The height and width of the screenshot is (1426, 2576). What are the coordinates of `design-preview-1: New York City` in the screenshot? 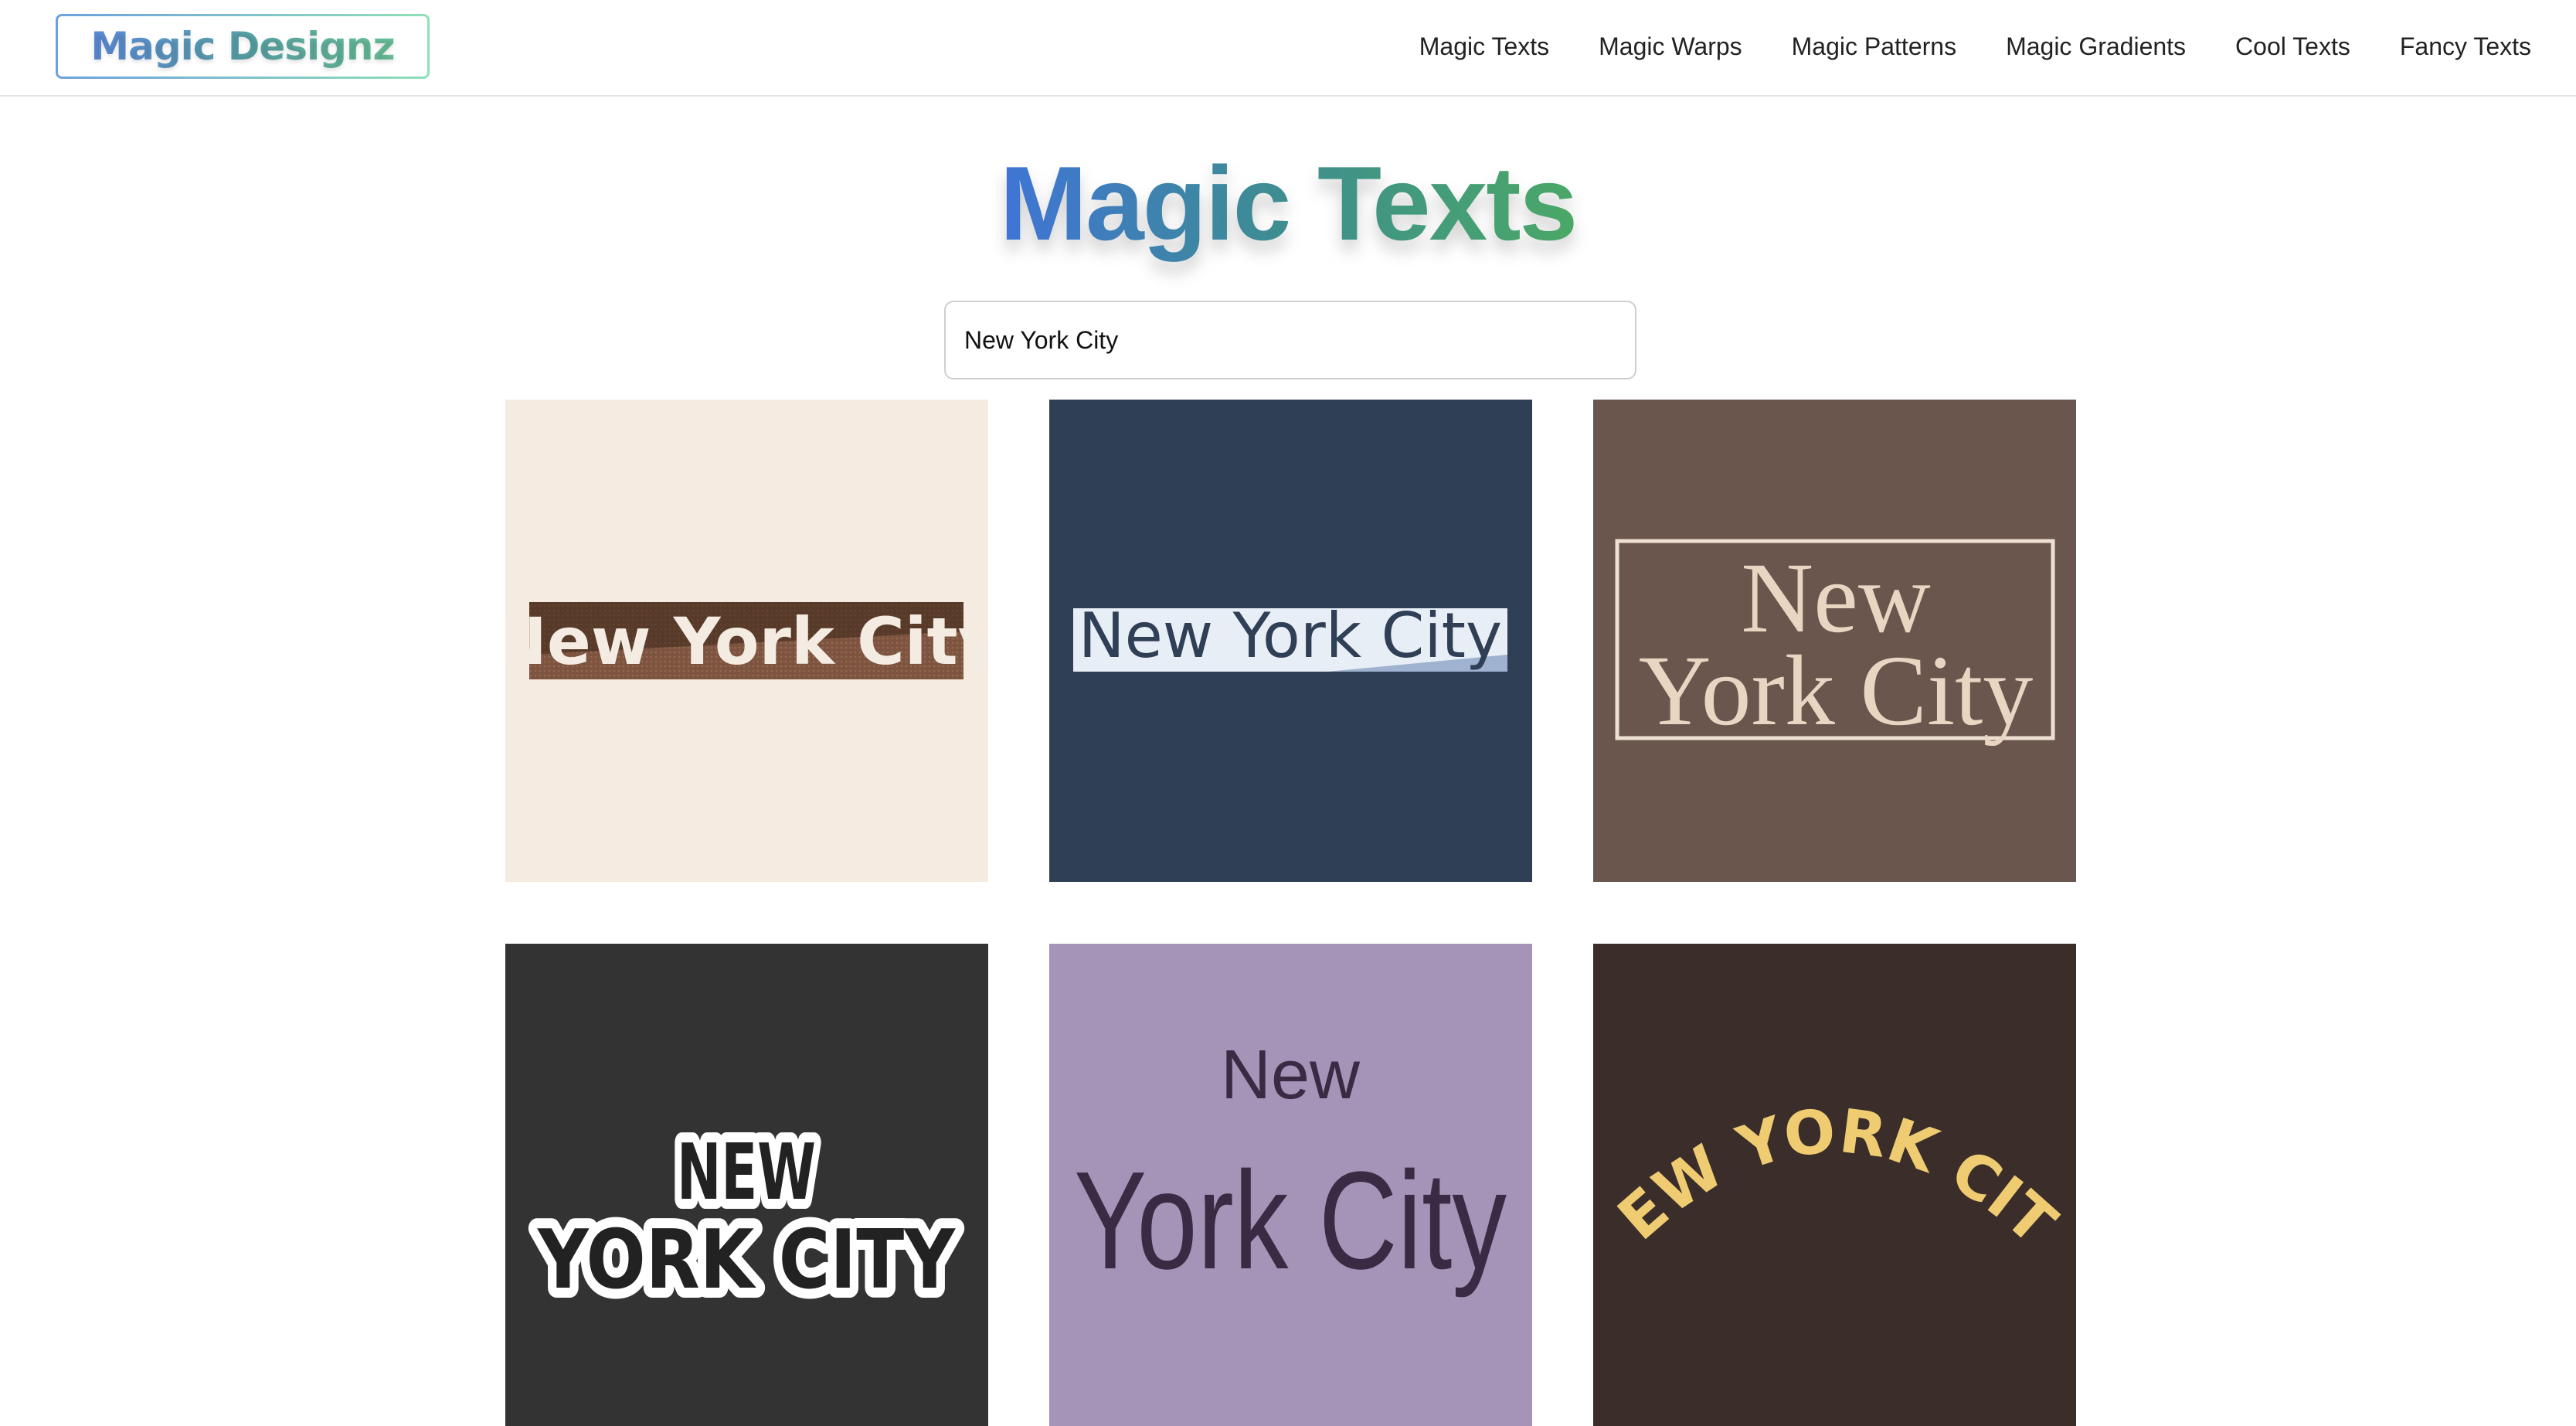 It's located at (746, 640).